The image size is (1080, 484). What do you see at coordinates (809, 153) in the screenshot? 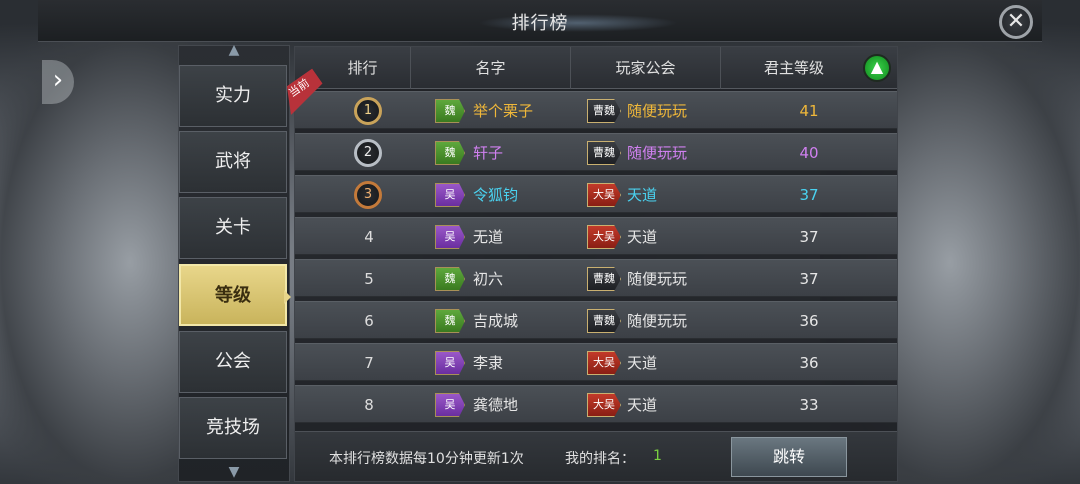
I see `lord-level: 40` at bounding box center [809, 153].